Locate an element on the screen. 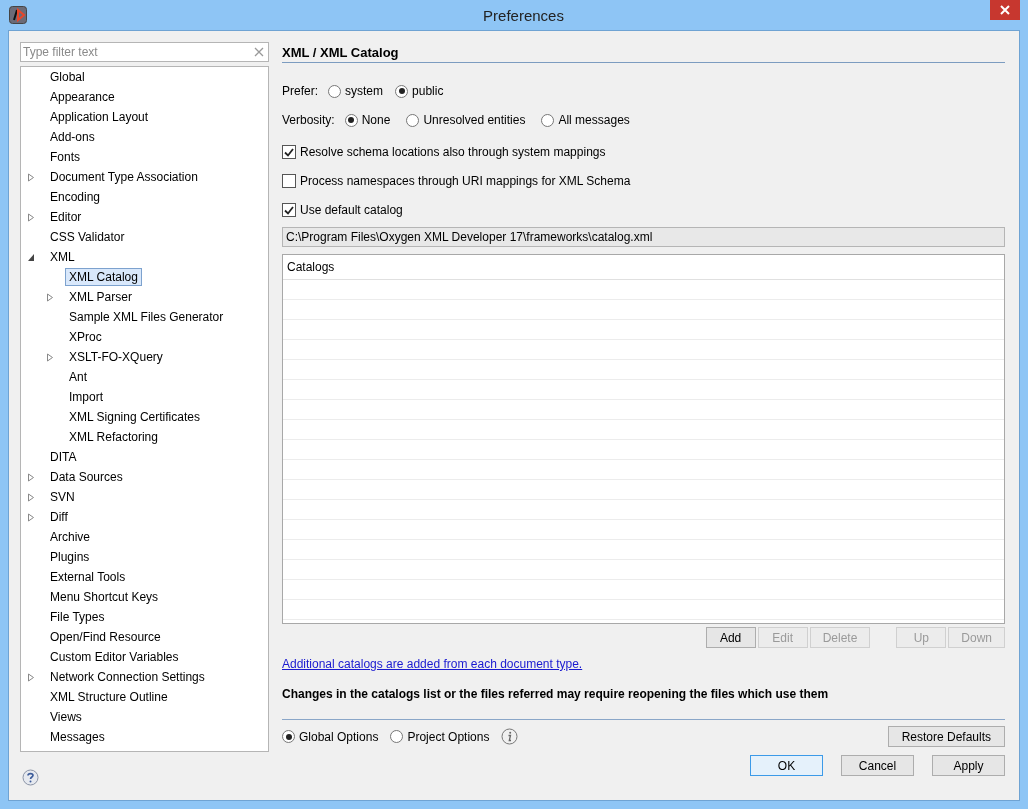  dialog-button: Apply is located at coordinates (968, 765).